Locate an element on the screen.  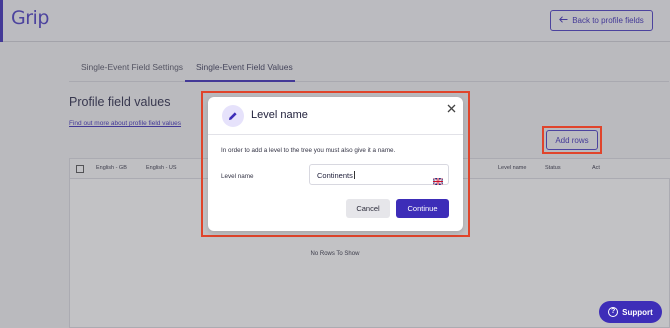
support-label: Support is located at coordinates (637, 312).